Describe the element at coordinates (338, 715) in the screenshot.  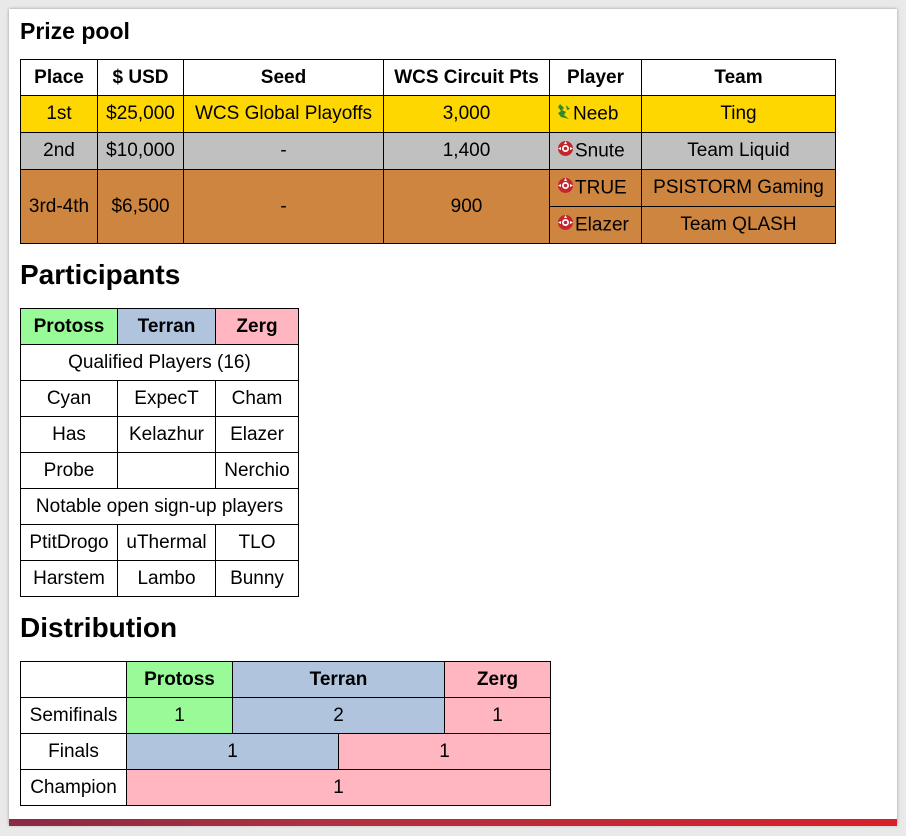
I see `count-cell: 2` at that location.